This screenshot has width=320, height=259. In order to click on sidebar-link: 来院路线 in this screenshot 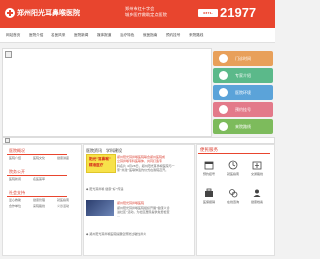, I will do `click(39, 206)`.